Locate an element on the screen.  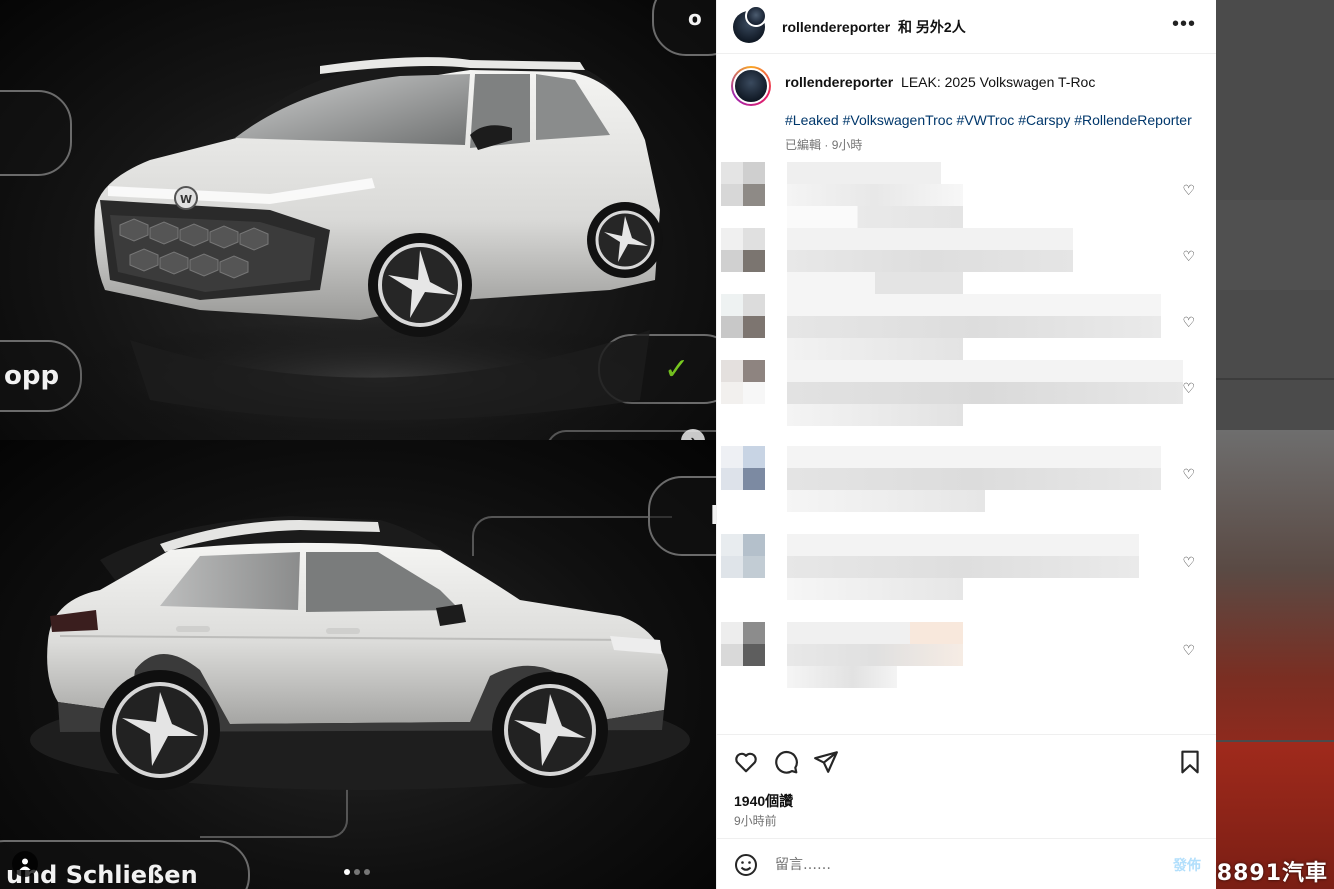
author-names: rollendereporter 和 另外2人 is located at coordinates (874, 27).